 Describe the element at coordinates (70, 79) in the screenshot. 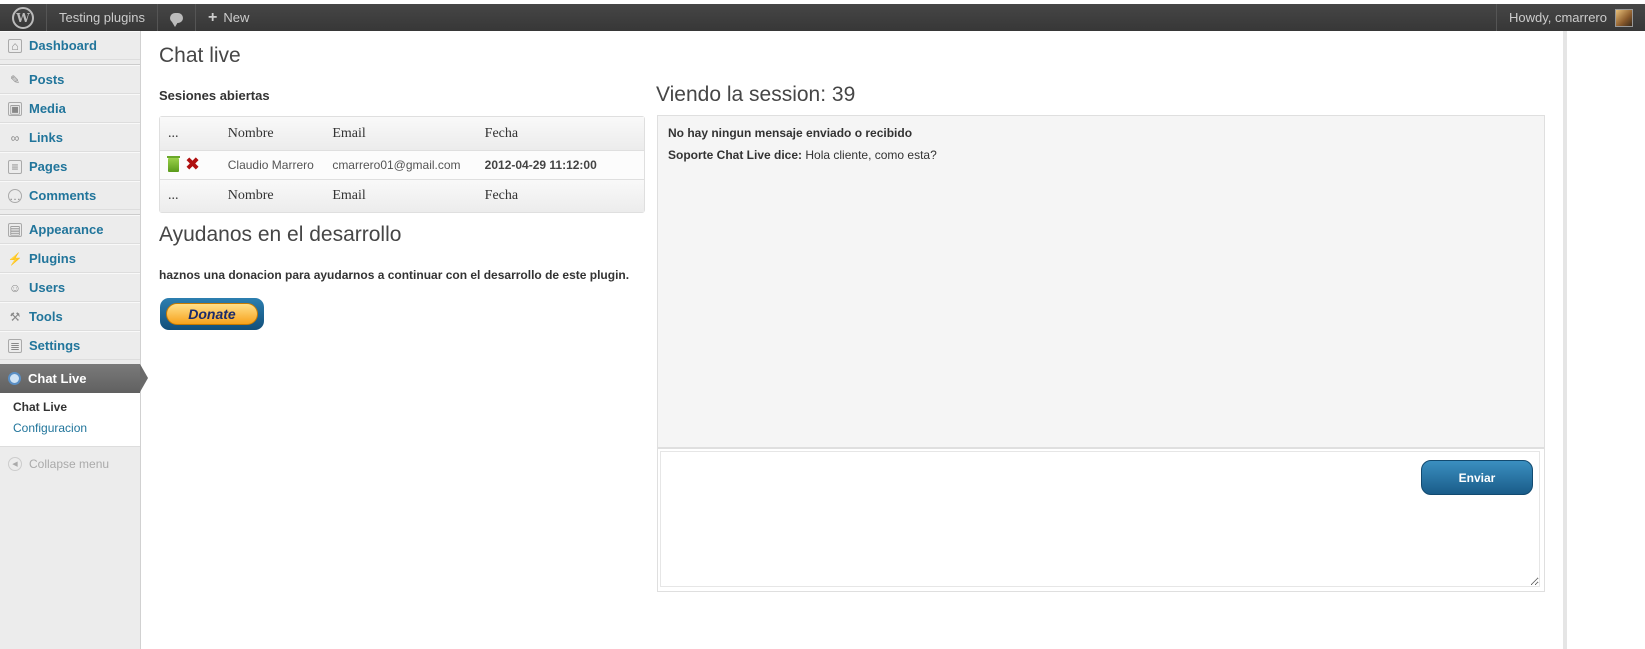

I see `sidebar-item-posts: ✎ Posts` at that location.